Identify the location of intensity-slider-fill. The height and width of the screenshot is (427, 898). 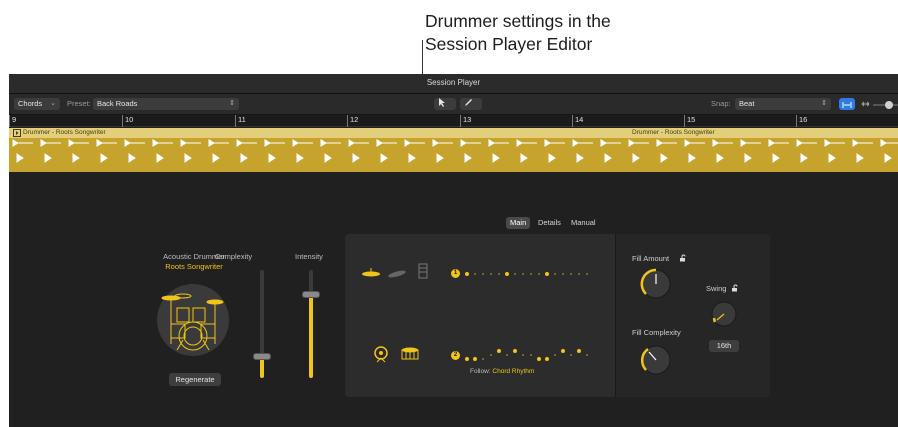
(311, 335).